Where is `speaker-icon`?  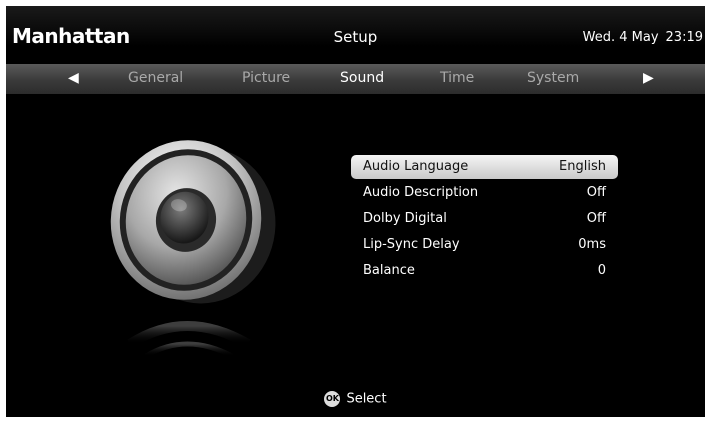 speaker-icon is located at coordinates (193, 249).